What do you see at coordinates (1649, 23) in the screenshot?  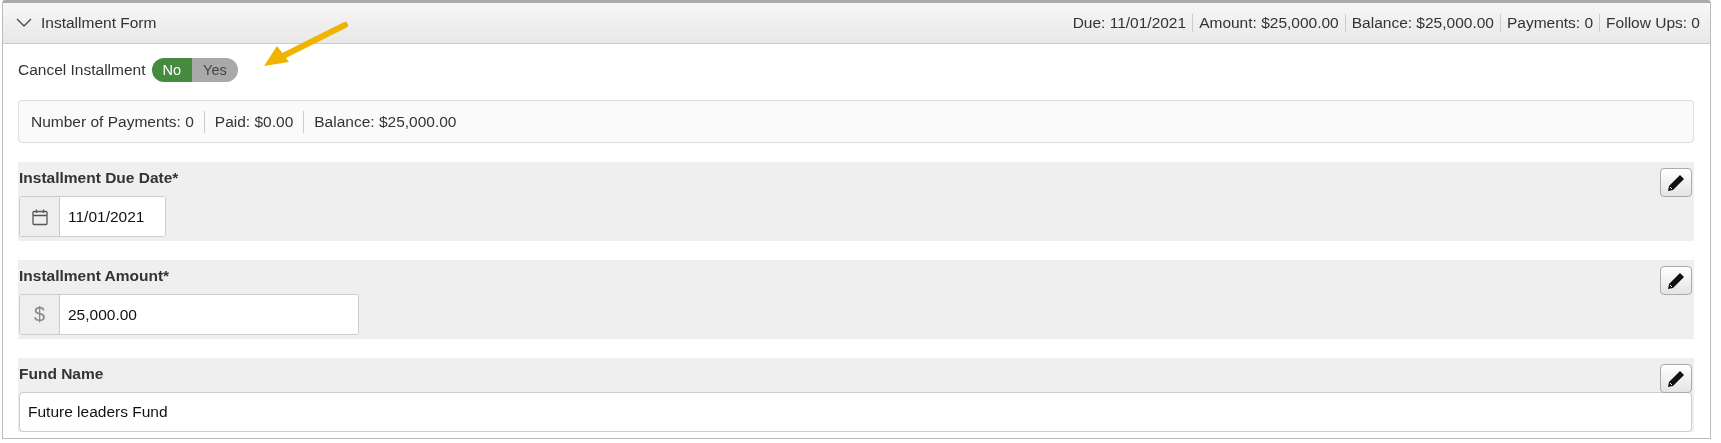 I see `summary-item: Follow Ups: 0` at bounding box center [1649, 23].